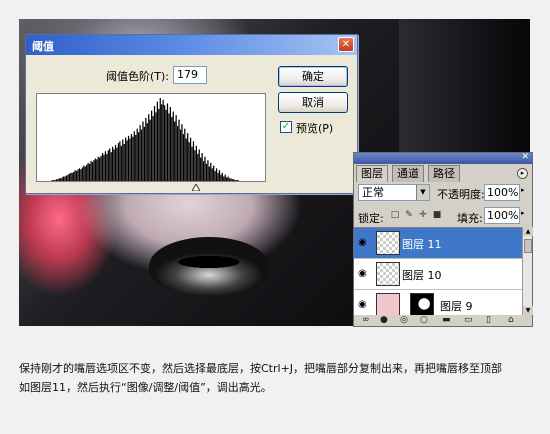  What do you see at coordinates (528, 310) in the screenshot?
I see `scroll-down-icon: ▼` at bounding box center [528, 310].